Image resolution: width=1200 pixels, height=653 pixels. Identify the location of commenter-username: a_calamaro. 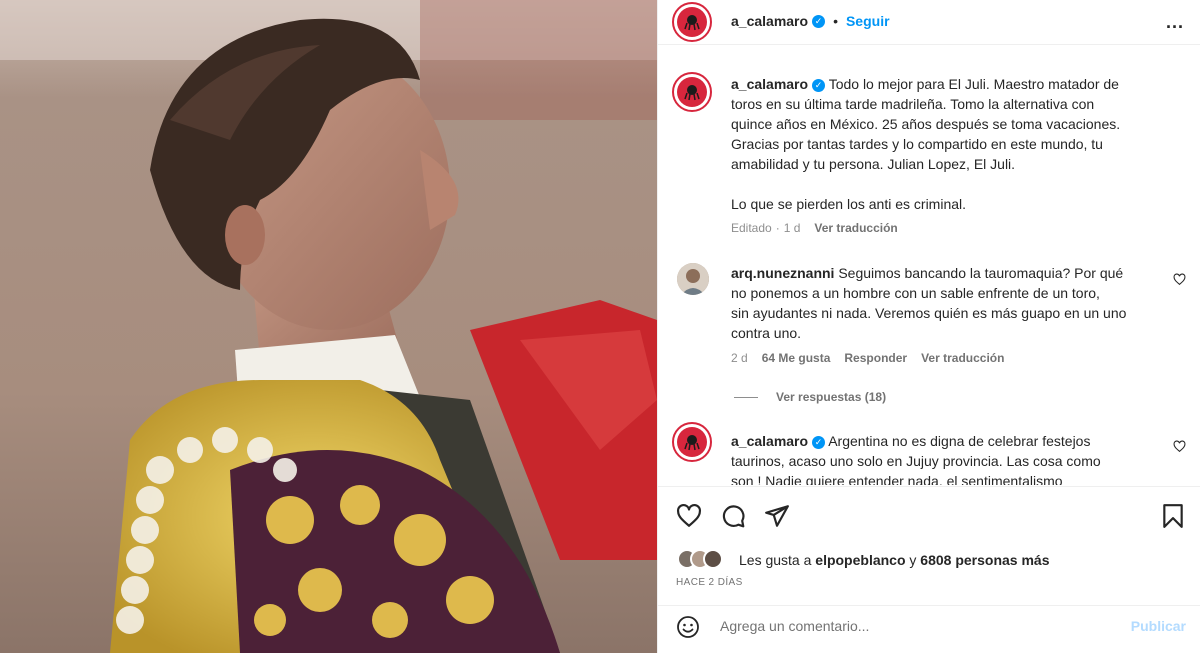
(769, 441).